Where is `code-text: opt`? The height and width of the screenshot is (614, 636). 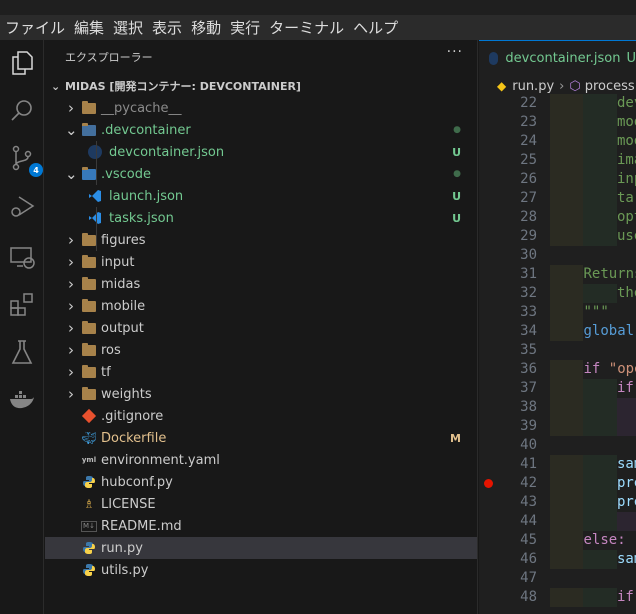 code-text: opt is located at coordinates (626, 217).